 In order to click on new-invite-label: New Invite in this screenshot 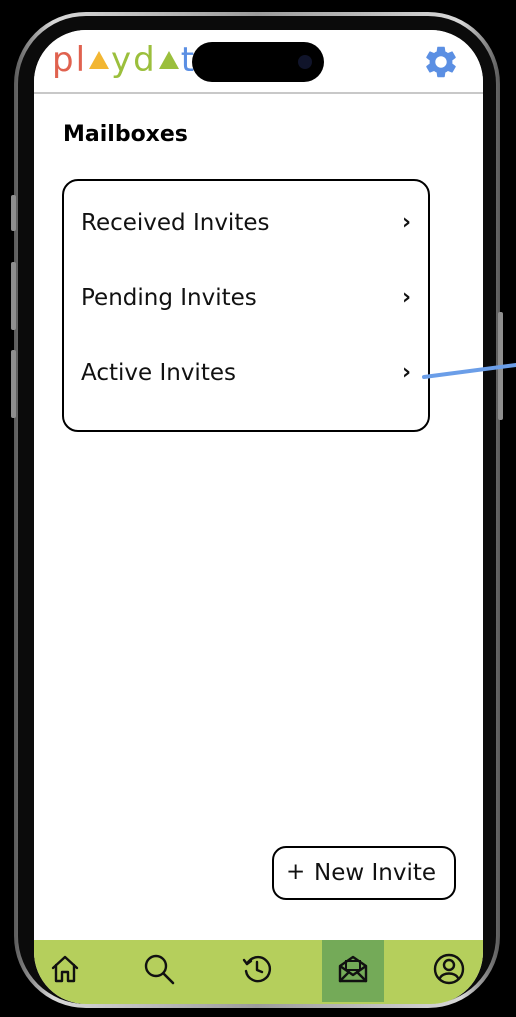, I will do `click(375, 873)`.